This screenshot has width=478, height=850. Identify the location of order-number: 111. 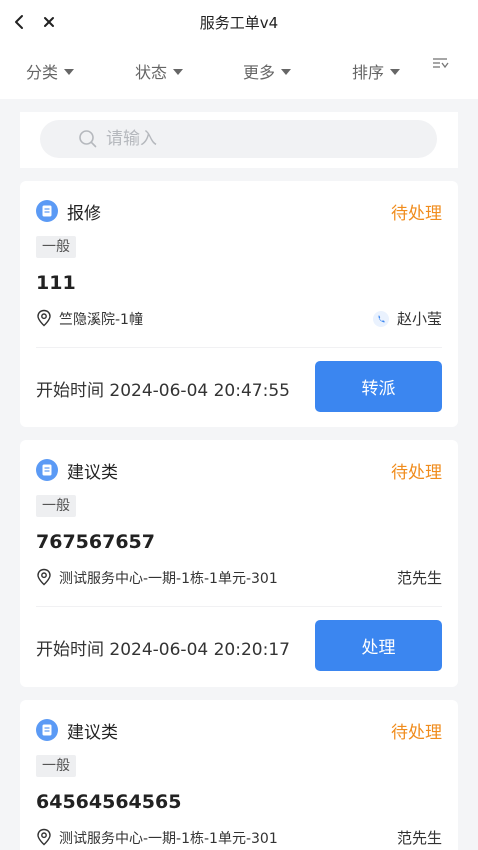
(56, 283).